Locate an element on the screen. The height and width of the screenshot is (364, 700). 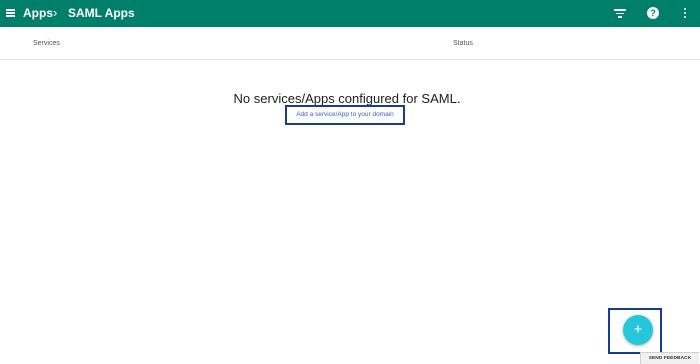
add-service-highlight: Add a service/App to your domain is located at coordinates (345, 115).